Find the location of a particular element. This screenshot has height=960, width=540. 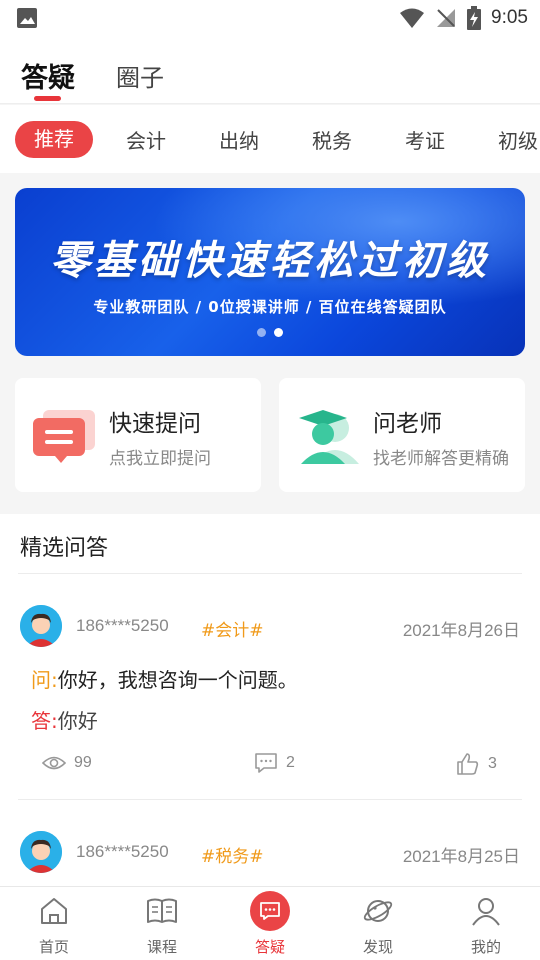

no-signal-icon is located at coordinates (446, 18).